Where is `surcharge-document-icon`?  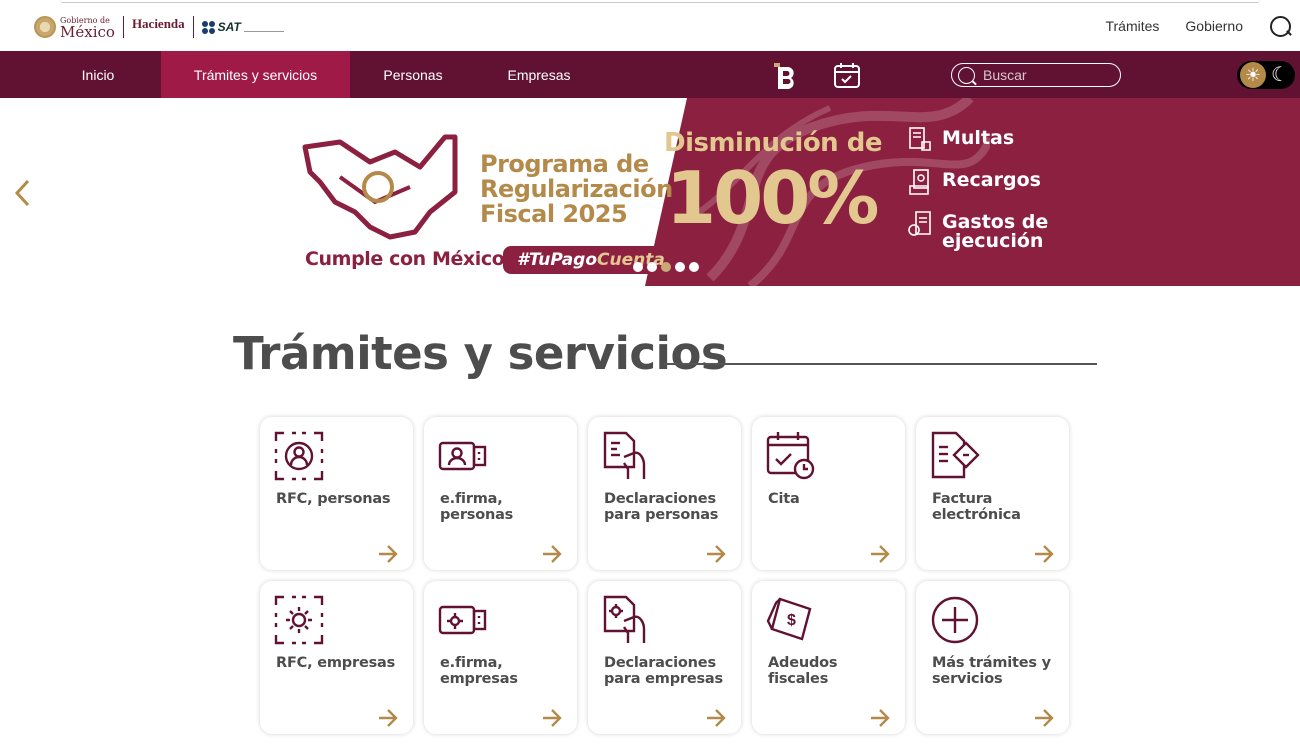
surcharge-document-icon is located at coordinates (919, 182).